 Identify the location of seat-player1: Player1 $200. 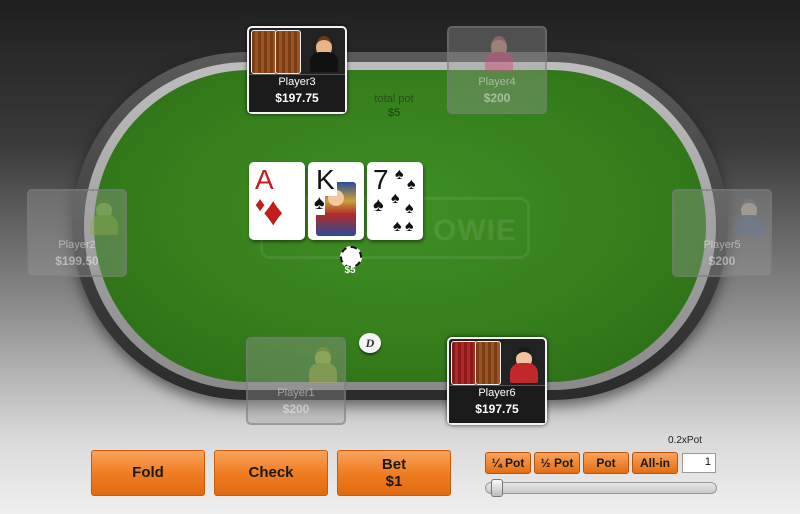
(296, 381).